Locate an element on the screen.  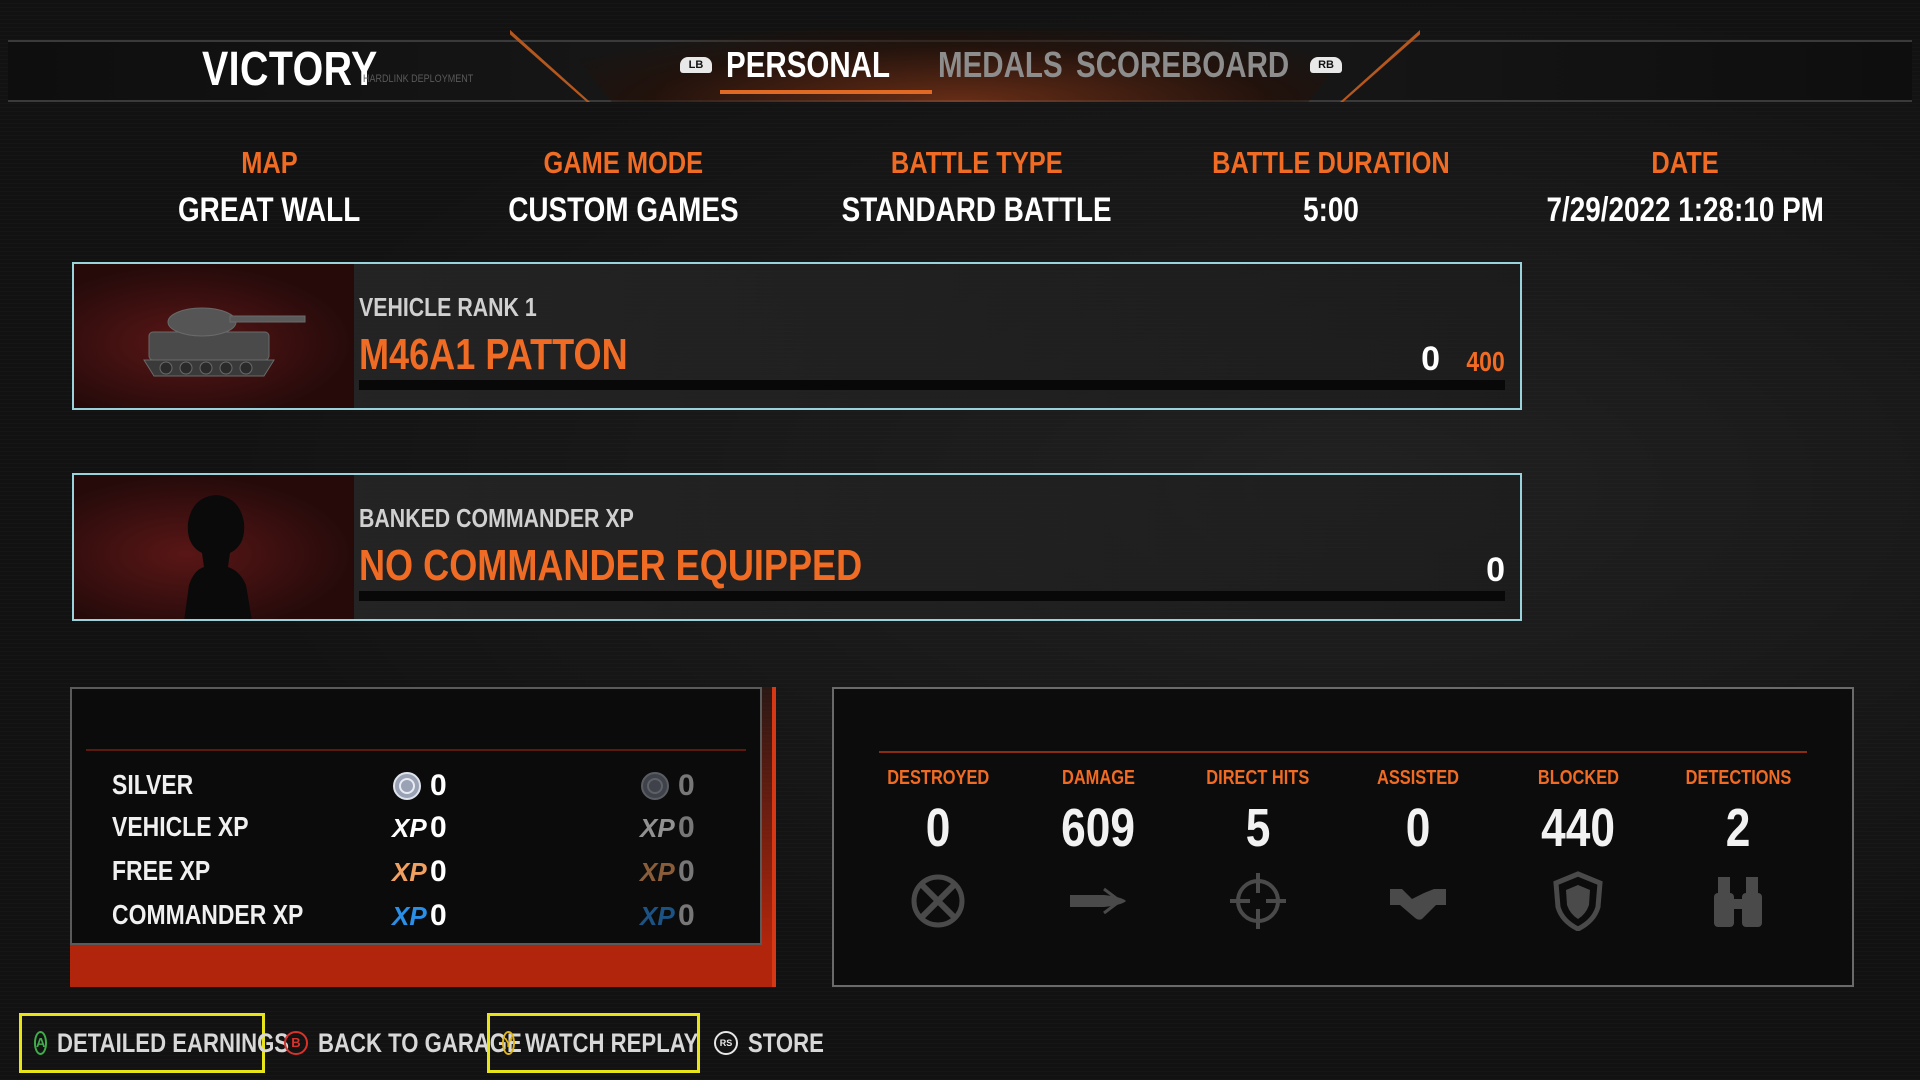
b-button-icon: B is located at coordinates (296, 1043).